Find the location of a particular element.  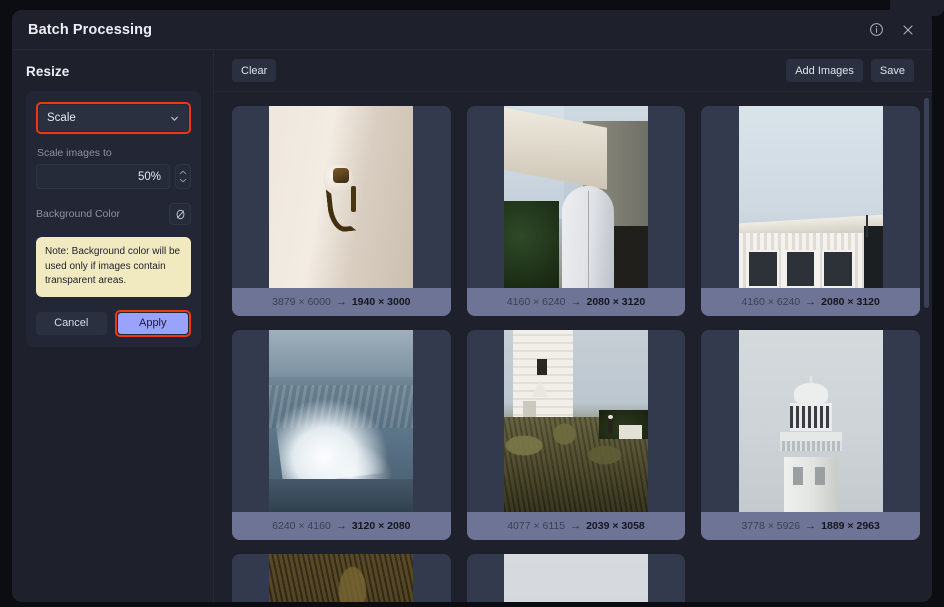

content-toolbar: Clear Add Images Save is located at coordinates (573, 71).